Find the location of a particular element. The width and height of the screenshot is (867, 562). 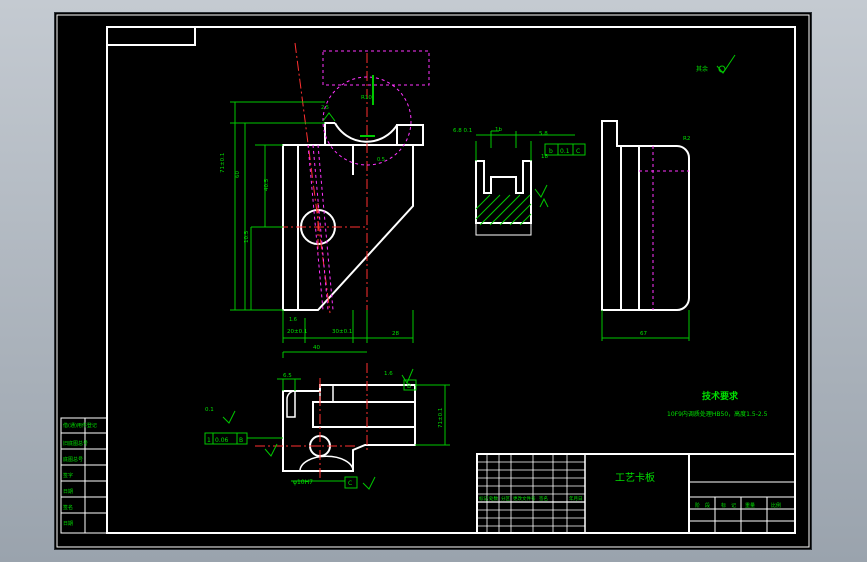

left-table-row-4: 签字 is located at coordinates (68, 475).